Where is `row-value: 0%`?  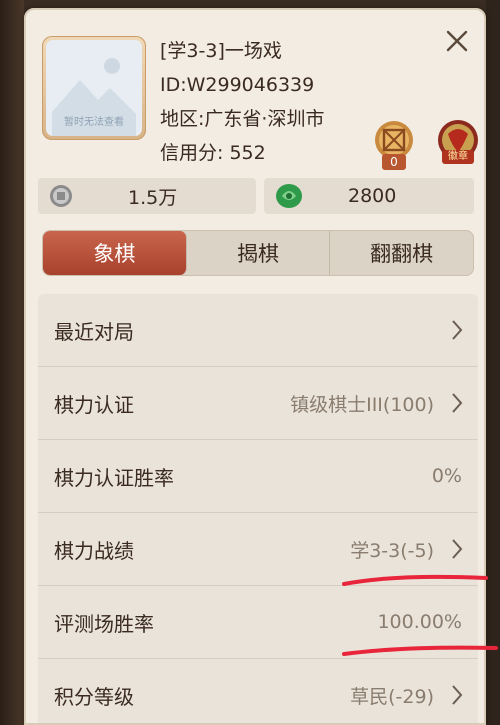
row-value: 0% is located at coordinates (446, 476).